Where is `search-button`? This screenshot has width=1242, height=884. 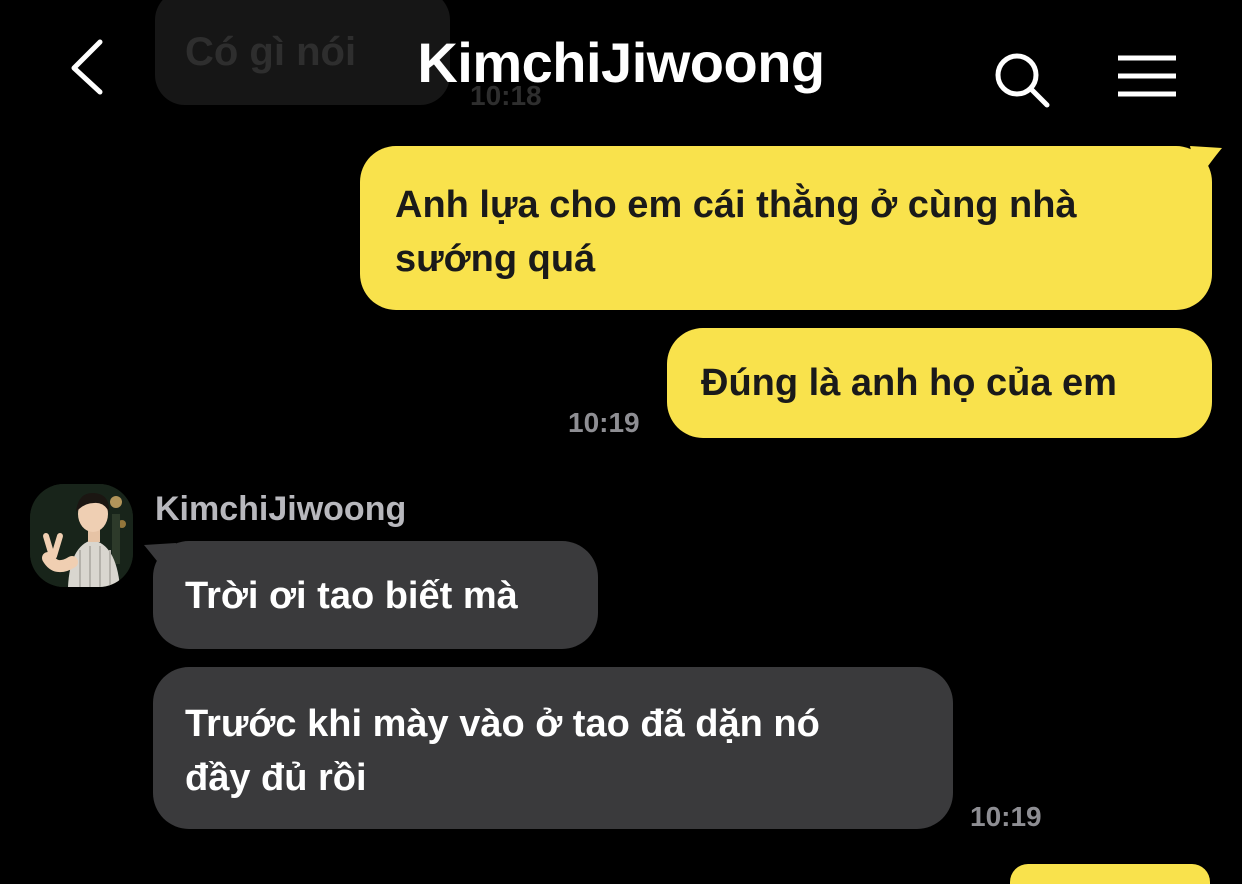
search-button is located at coordinates (1022, 80).